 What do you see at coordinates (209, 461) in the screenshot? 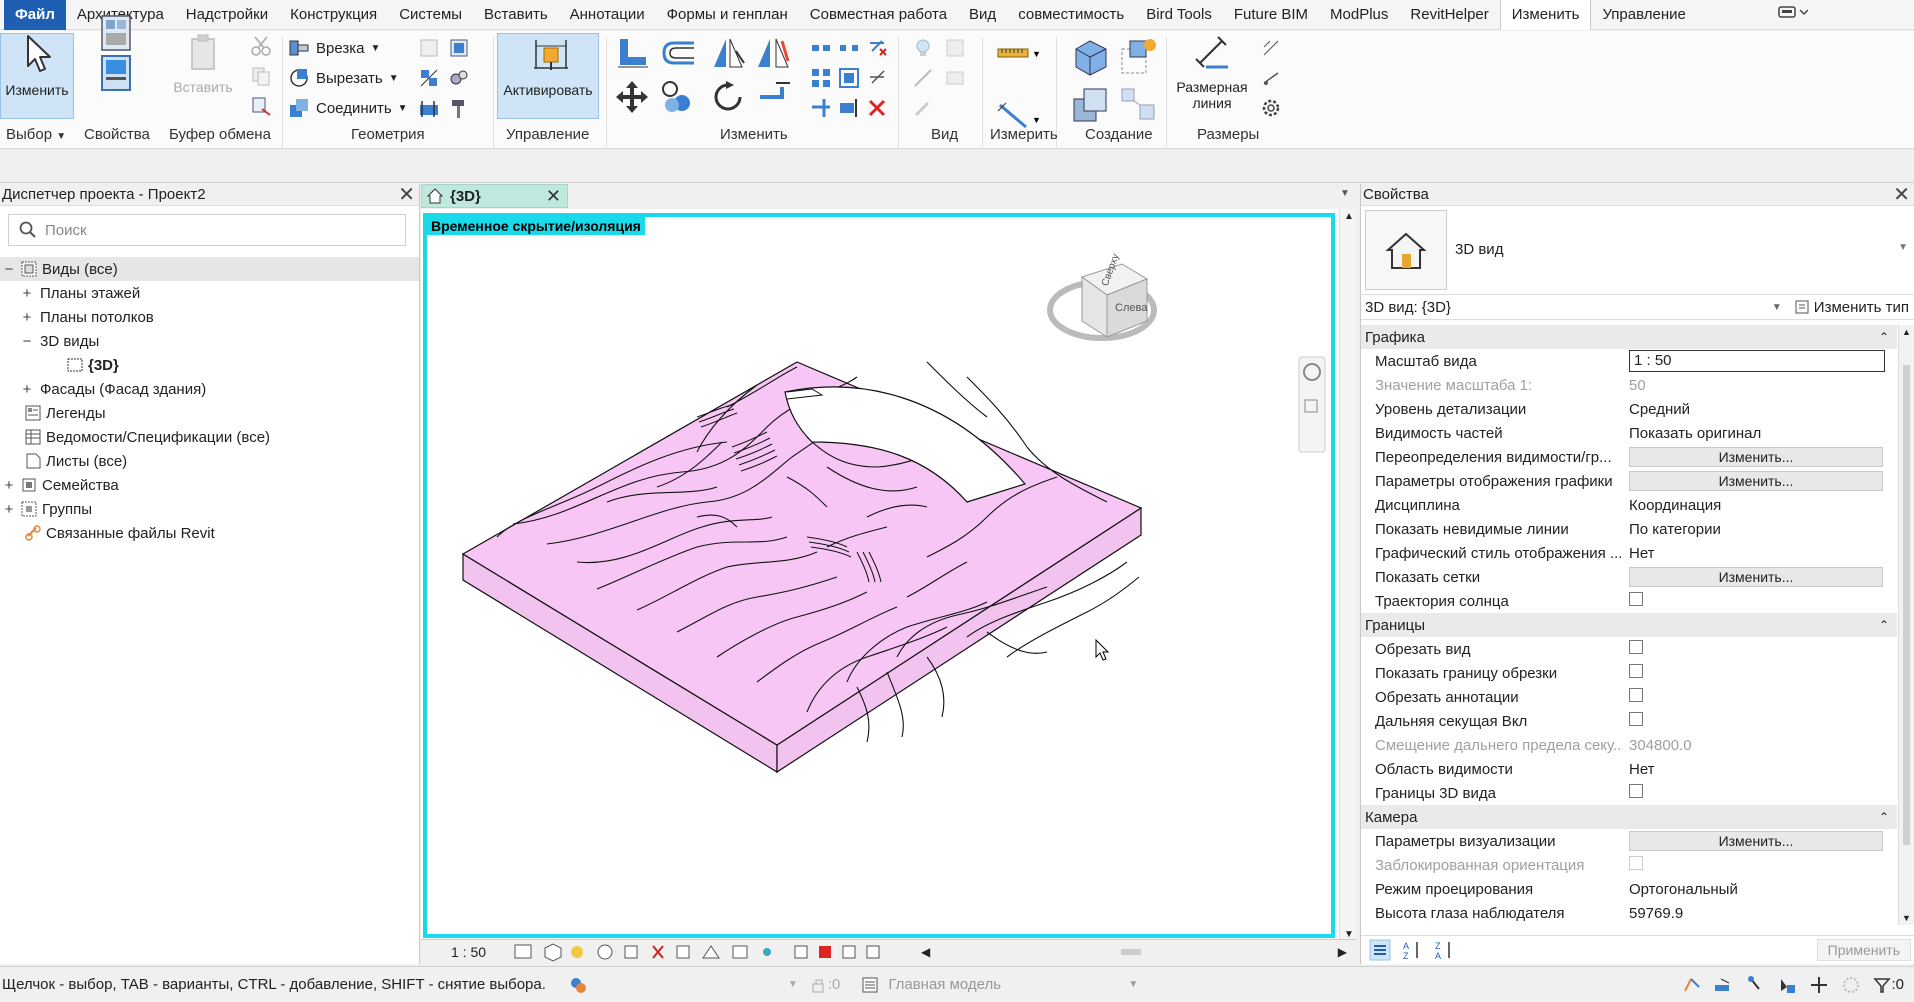
I see `tree-item-sheets: Листы (все)` at bounding box center [209, 461].